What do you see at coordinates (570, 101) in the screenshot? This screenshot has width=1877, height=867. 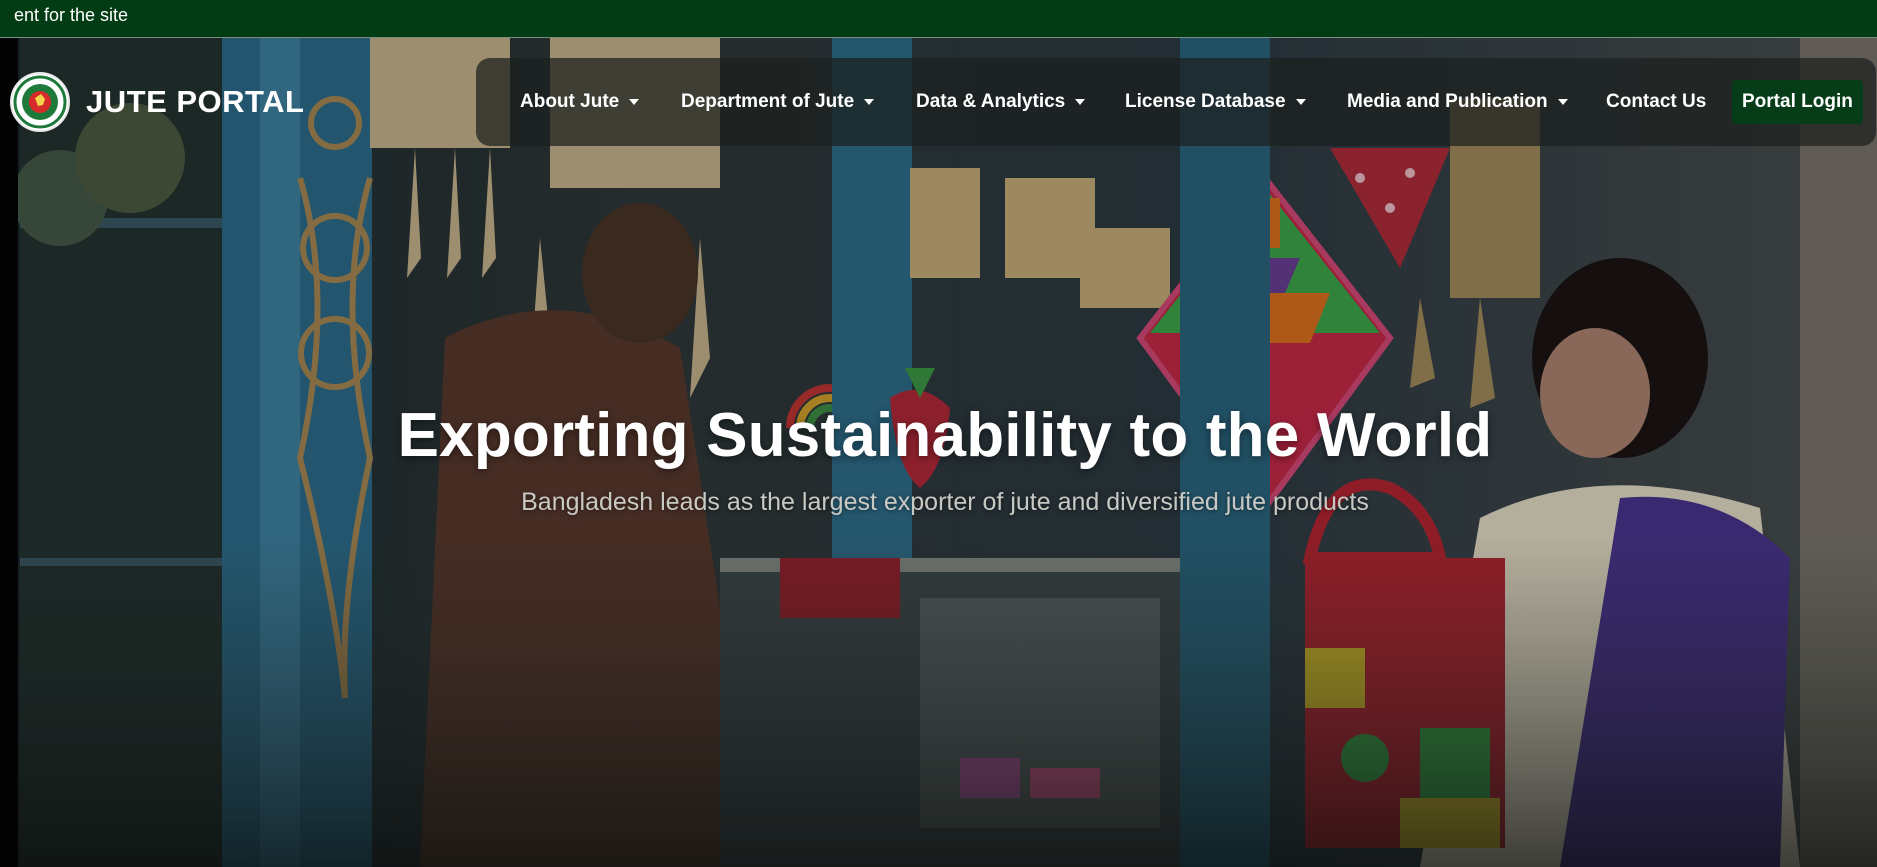 I see `nav-item-label: About Jute` at bounding box center [570, 101].